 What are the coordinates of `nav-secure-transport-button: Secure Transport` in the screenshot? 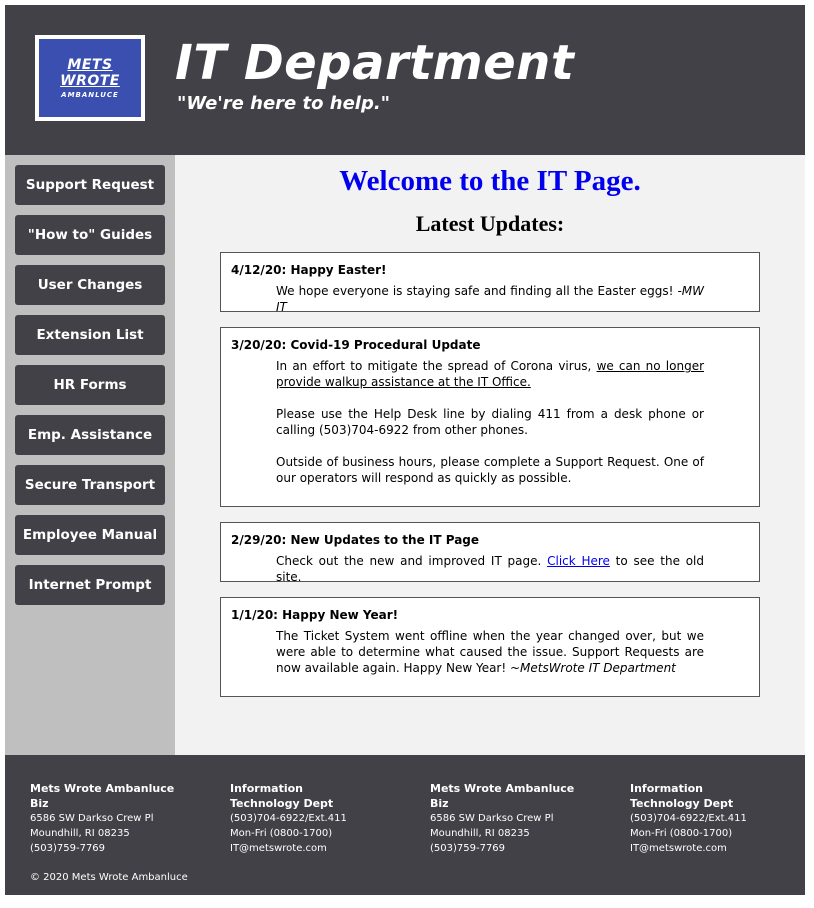 It's located at (90, 485).